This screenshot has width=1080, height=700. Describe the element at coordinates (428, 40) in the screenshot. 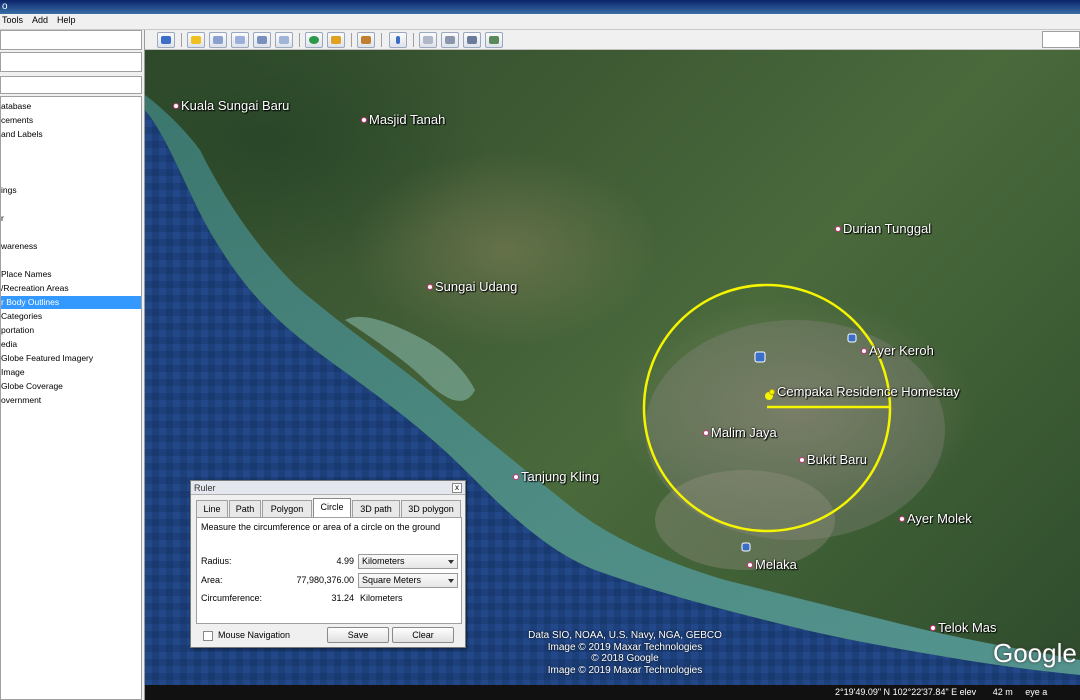

I see `email-button` at that location.